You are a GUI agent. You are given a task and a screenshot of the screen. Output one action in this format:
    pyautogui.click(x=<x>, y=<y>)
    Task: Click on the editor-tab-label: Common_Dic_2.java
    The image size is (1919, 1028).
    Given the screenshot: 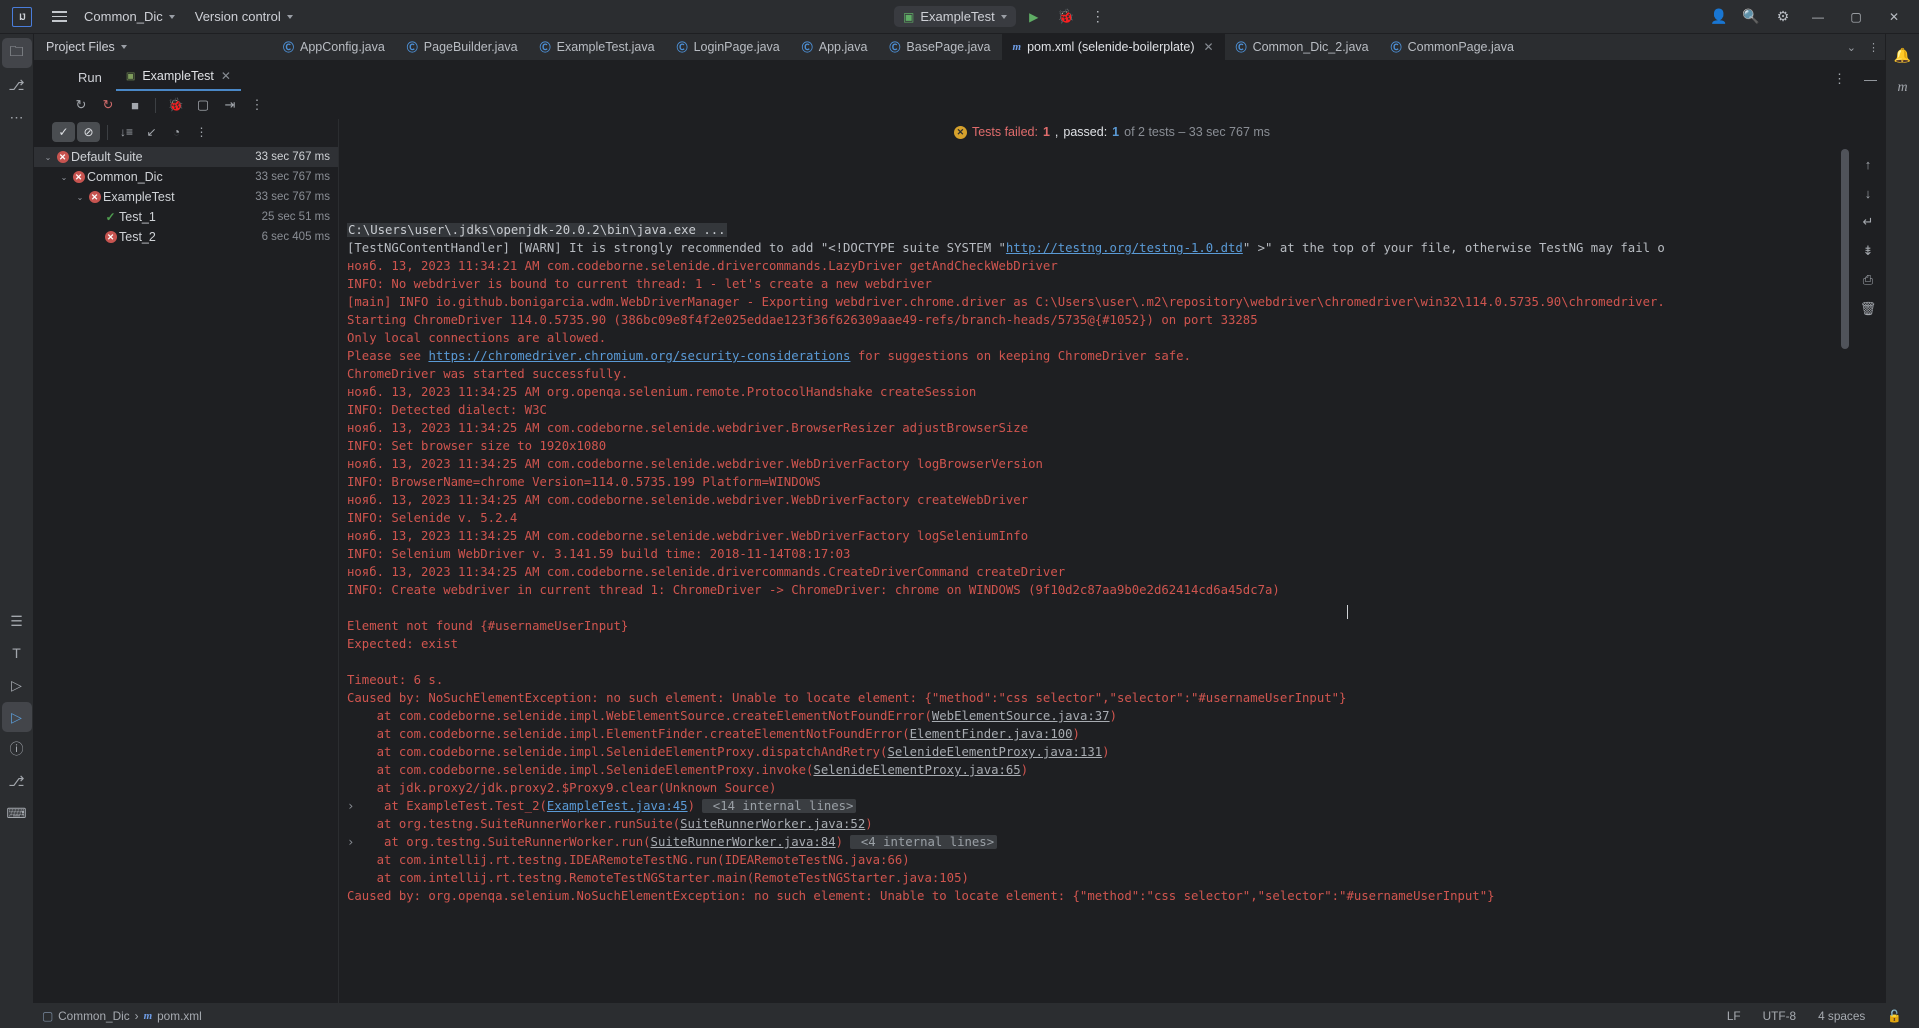 What is the action you would take?
    pyautogui.click(x=1310, y=47)
    